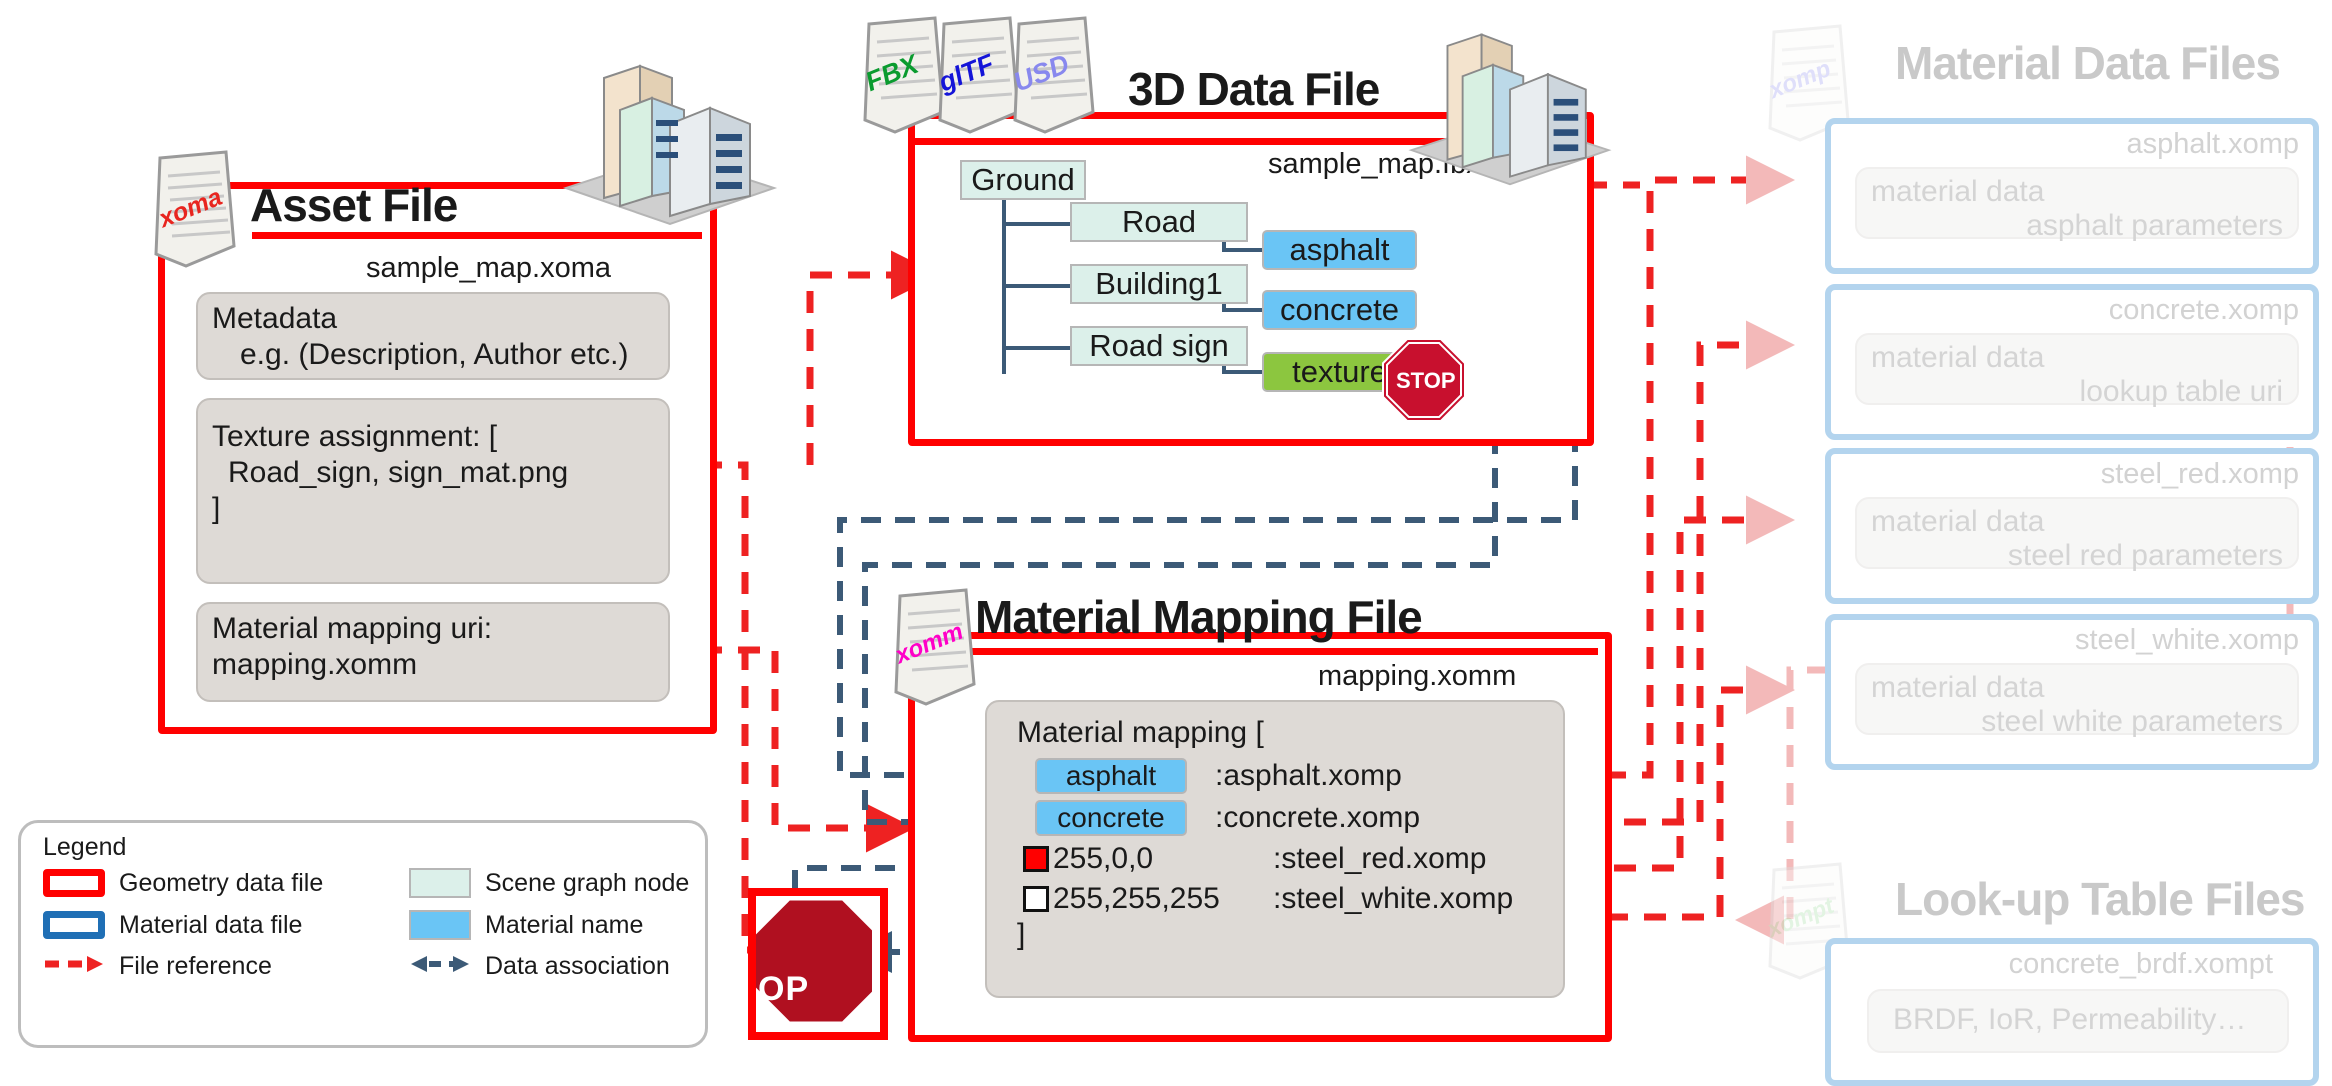 This screenshot has height=1086, width=2332. I want to click on legend-label-material-name: Material name, so click(564, 924).